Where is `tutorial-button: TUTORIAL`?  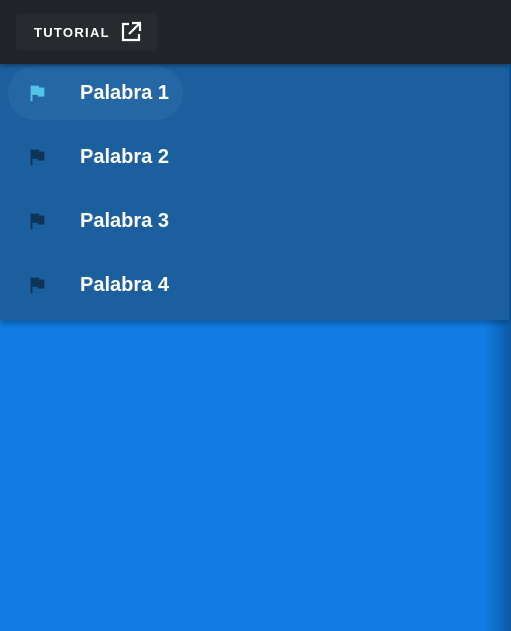
tutorial-button: TUTORIAL is located at coordinates (86, 32).